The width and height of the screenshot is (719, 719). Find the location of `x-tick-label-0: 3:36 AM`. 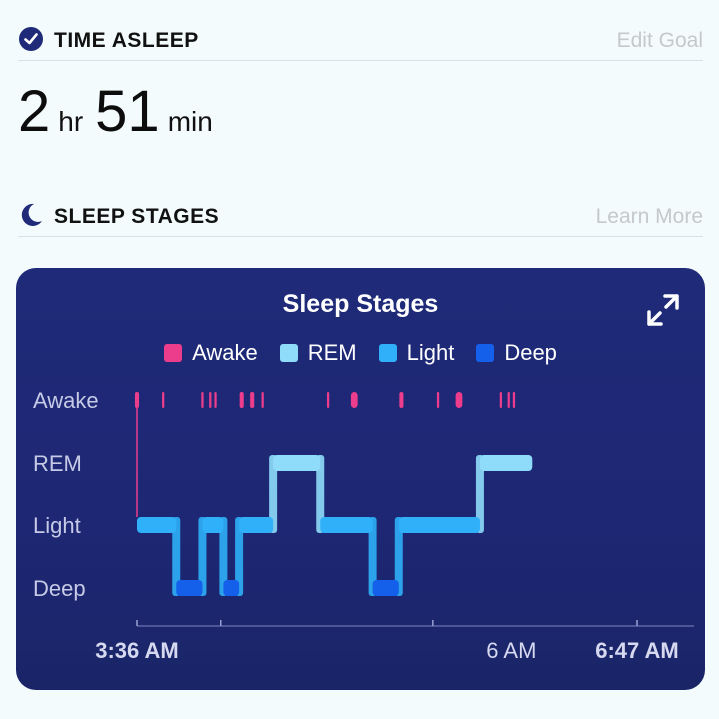

x-tick-label-0: 3:36 AM is located at coordinates (137, 650).